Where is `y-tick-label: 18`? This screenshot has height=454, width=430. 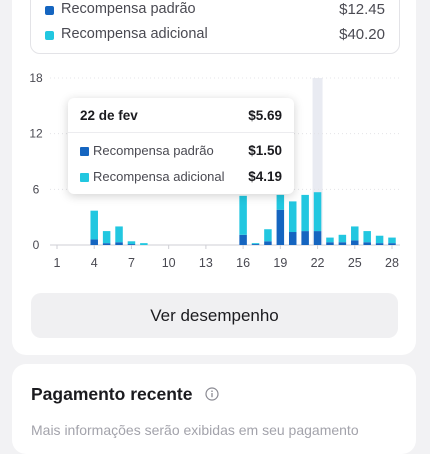
y-tick-label: 18 is located at coordinates (36, 78).